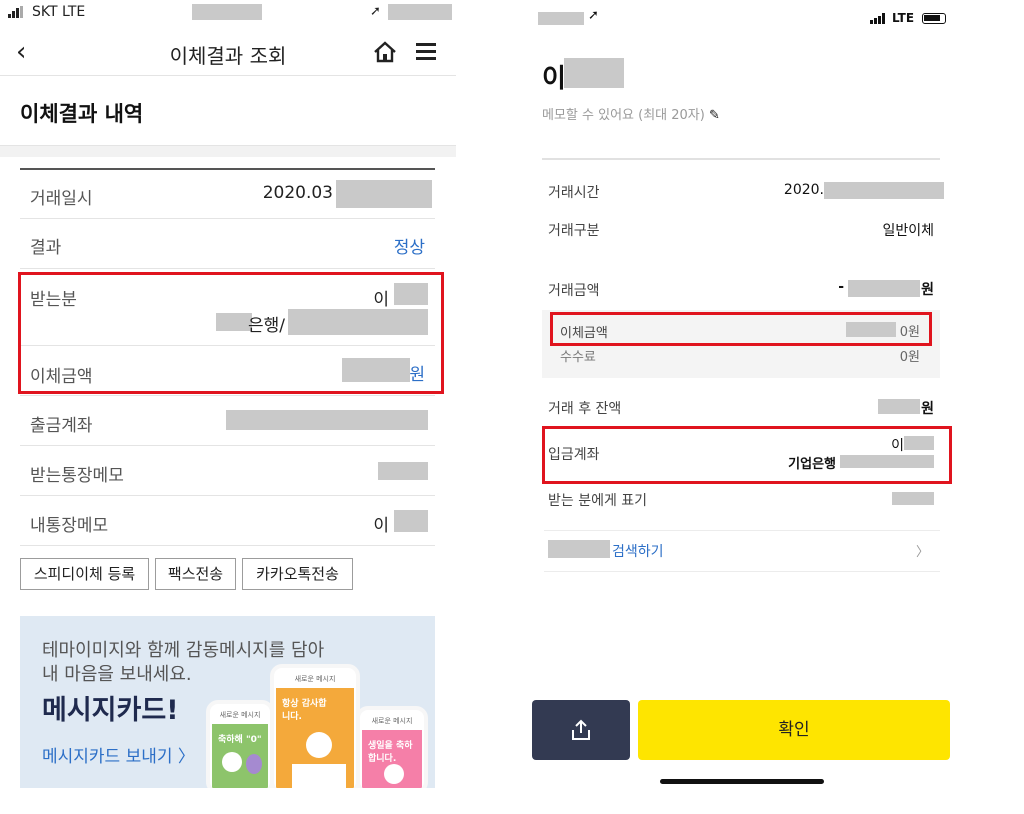  Describe the element at coordinates (594, 73) in the screenshot. I see `redacted-name` at that location.